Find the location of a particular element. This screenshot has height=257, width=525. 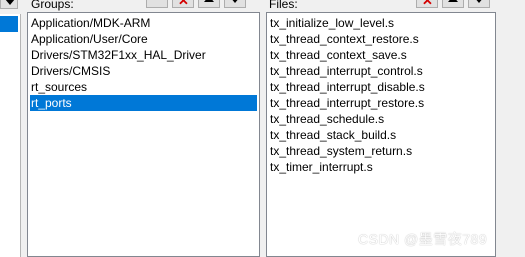

file-item: tx_thread_interrupt_disable.s is located at coordinates (381, 87).